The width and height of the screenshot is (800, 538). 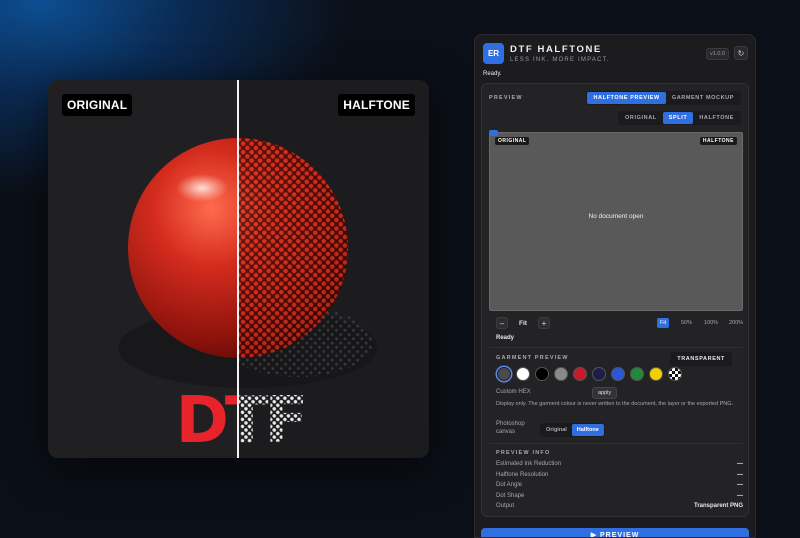 What do you see at coordinates (717, 54) in the screenshot?
I see `version-badge: v1.0.0` at bounding box center [717, 54].